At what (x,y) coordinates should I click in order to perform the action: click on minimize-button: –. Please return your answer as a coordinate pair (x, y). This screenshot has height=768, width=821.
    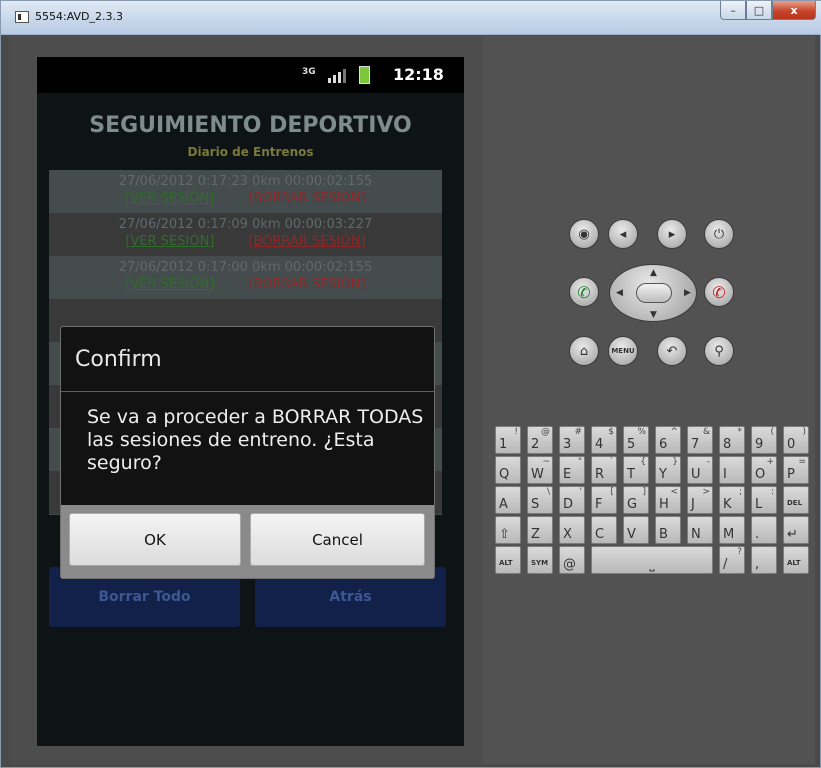
    Looking at the image, I should click on (733, 10).